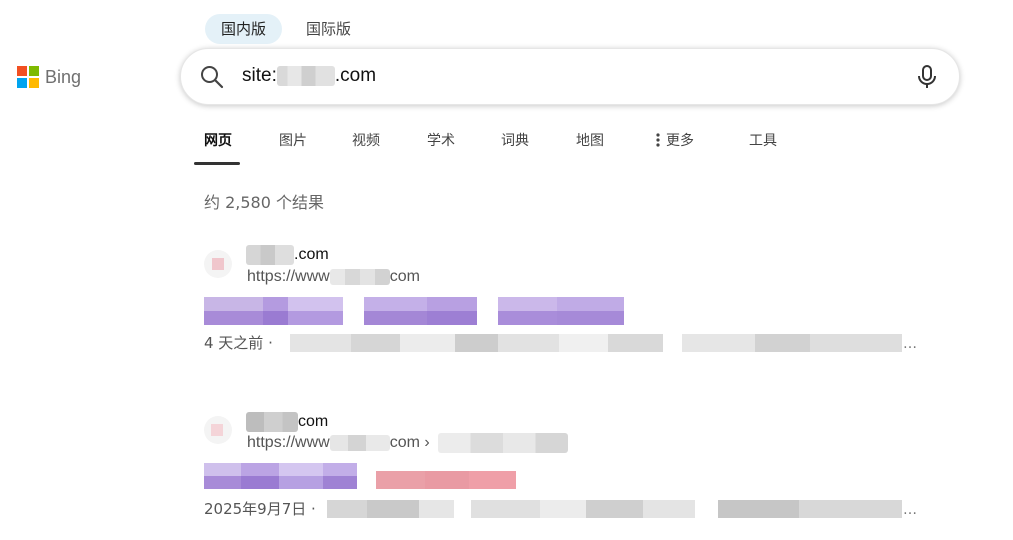 The image size is (1013, 540). I want to click on tab-tools: 工具, so click(763, 140).